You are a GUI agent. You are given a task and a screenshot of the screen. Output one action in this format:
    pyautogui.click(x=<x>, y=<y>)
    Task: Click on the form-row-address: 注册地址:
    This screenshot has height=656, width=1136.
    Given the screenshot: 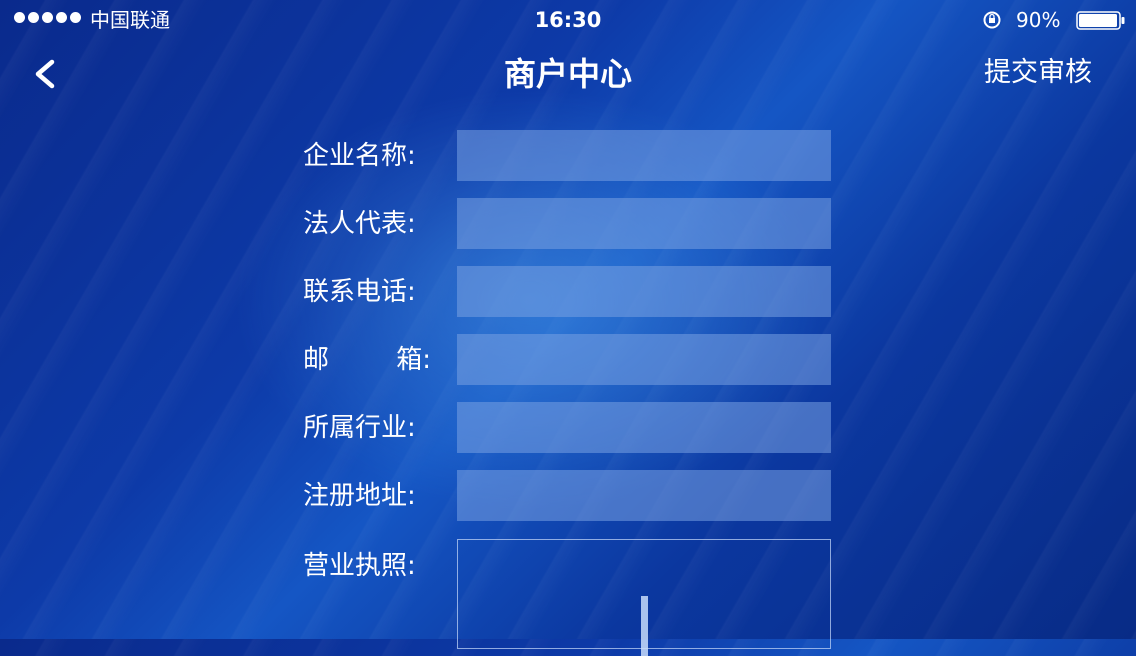 What is the action you would take?
    pyautogui.click(x=568, y=496)
    